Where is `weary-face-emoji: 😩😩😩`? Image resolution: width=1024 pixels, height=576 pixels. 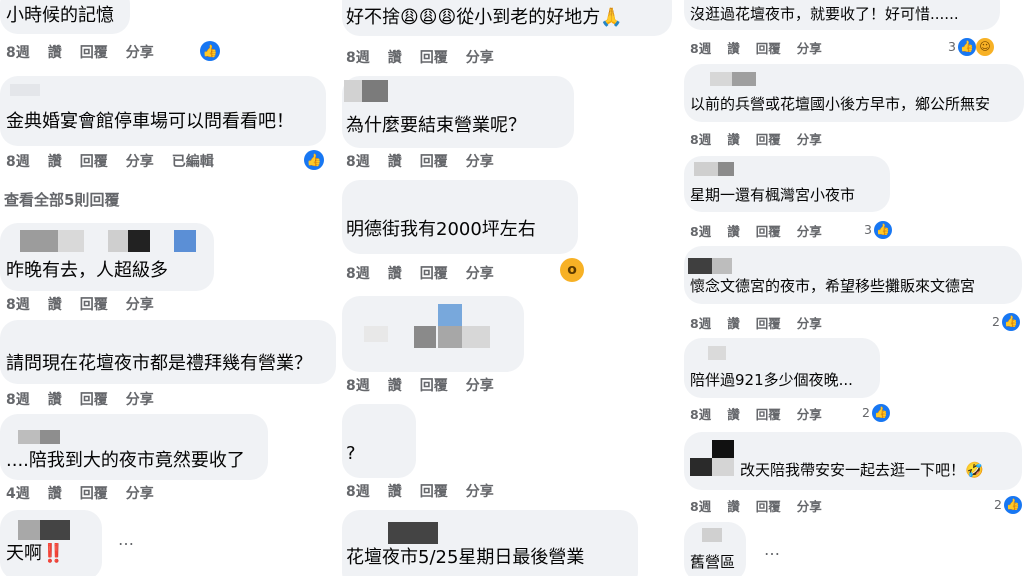 weary-face-emoji: 😩😩😩 is located at coordinates (428, 17).